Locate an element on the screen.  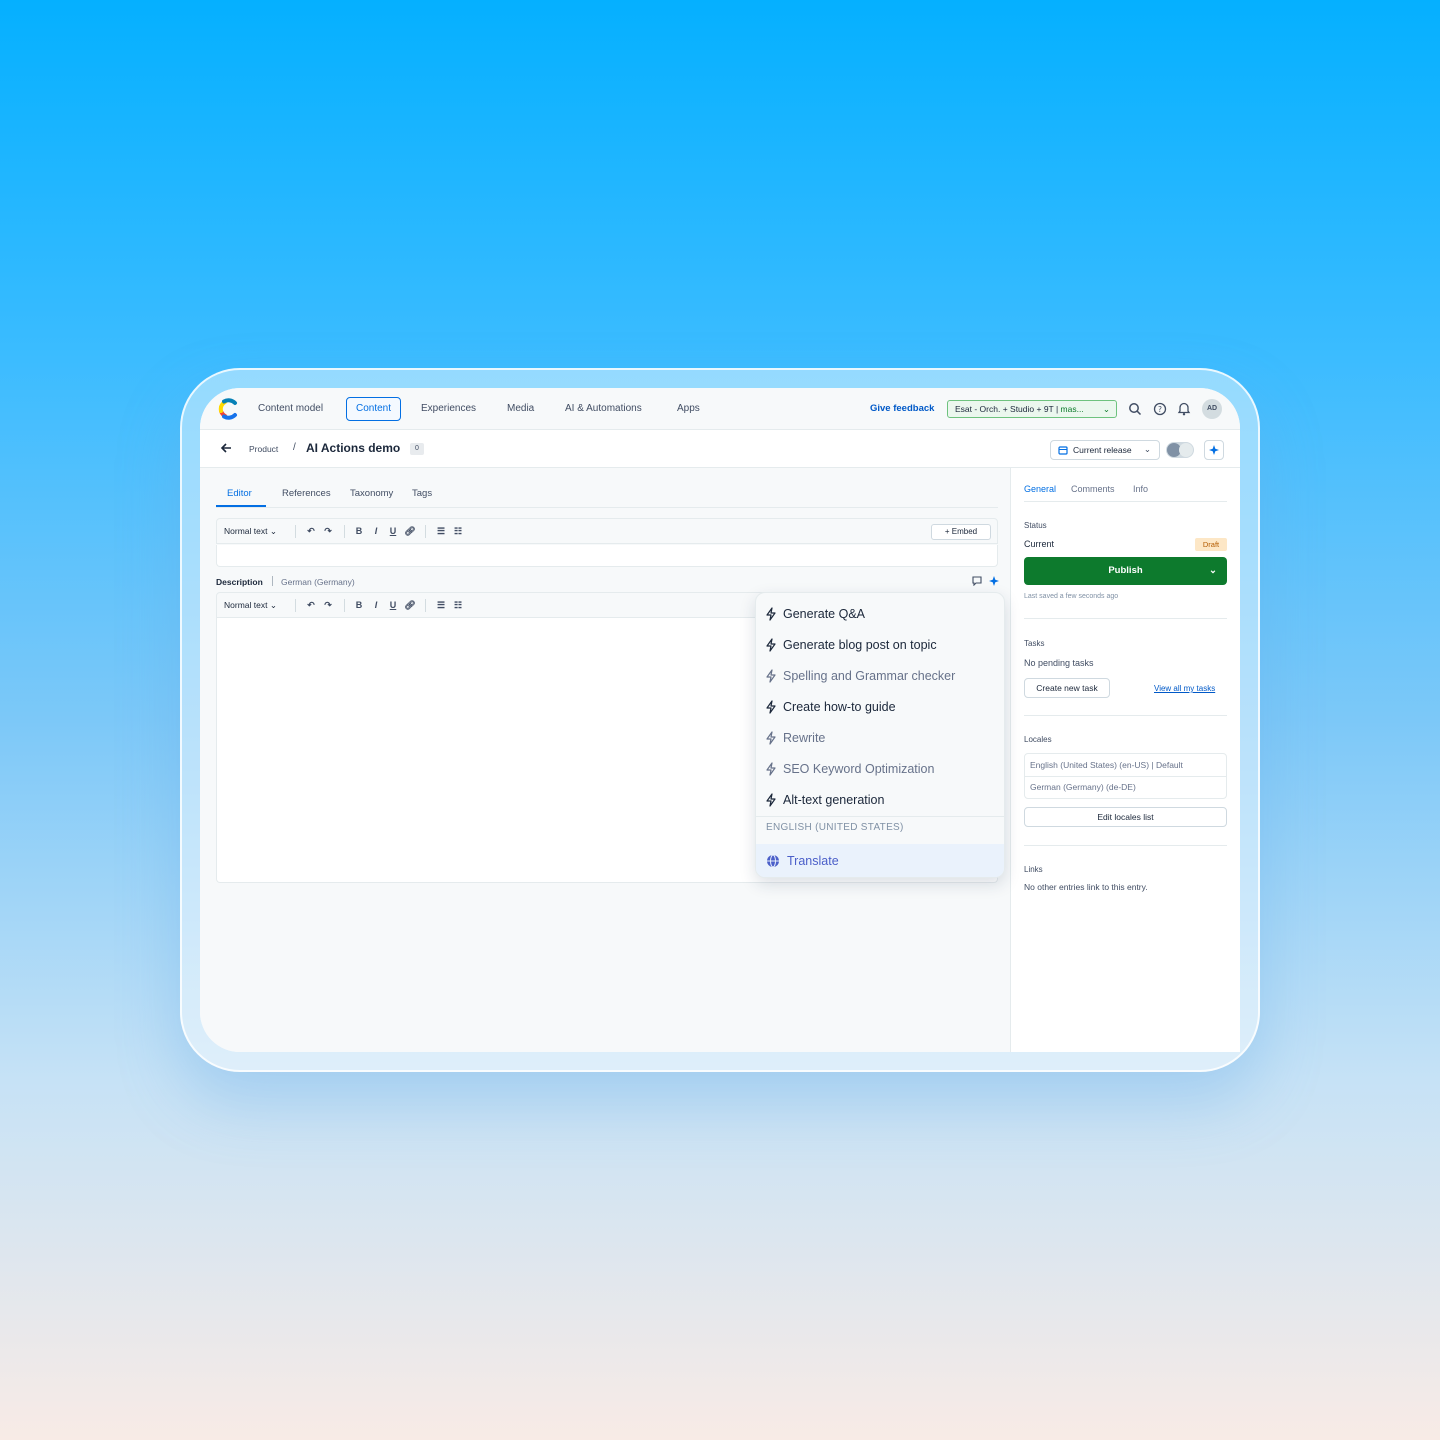
count-badge: 0 is located at coordinates (417, 449).